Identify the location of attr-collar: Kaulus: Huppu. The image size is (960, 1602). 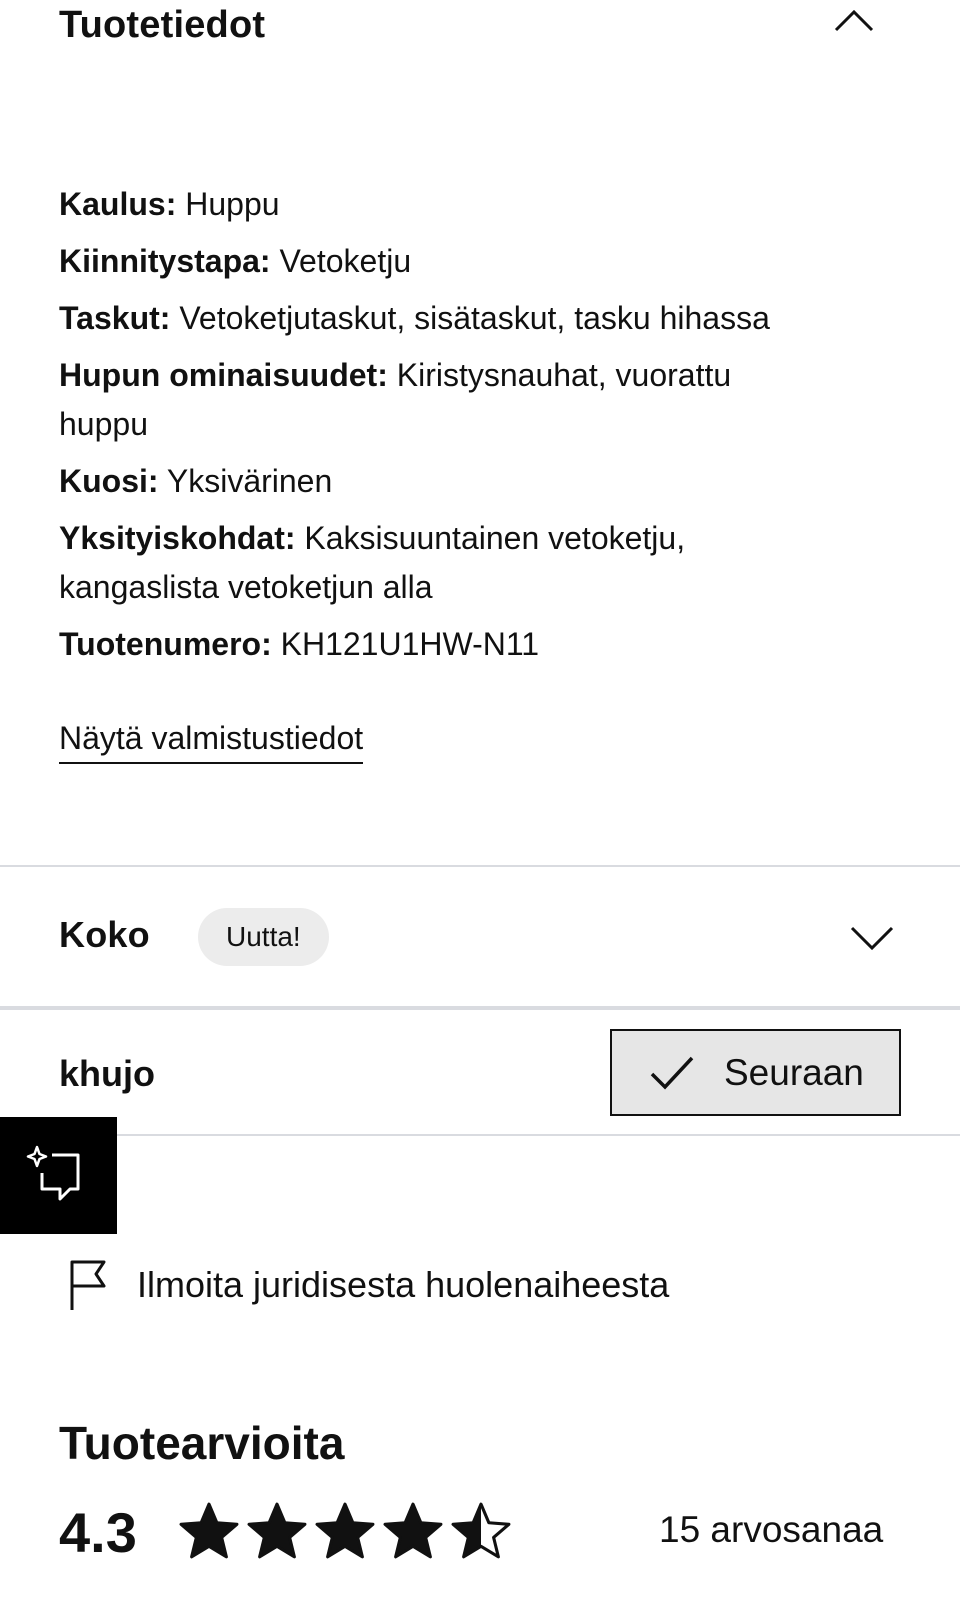
(169, 204).